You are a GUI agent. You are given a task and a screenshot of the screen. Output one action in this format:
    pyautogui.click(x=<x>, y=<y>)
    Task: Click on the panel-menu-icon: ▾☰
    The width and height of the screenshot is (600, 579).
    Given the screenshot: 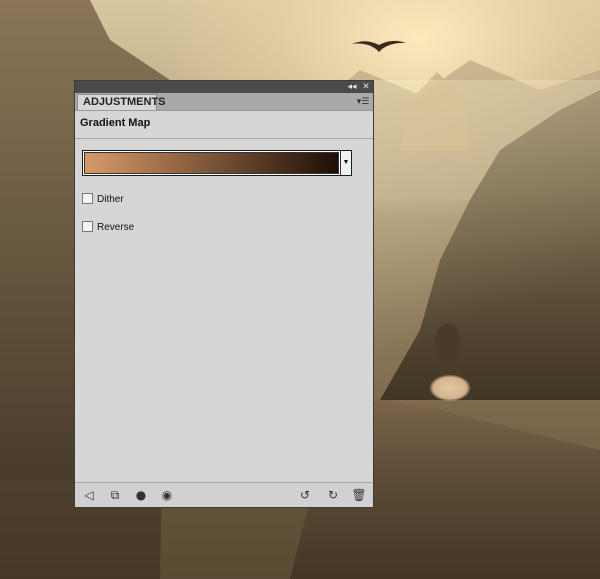 What is the action you would take?
    pyautogui.click(x=363, y=101)
    